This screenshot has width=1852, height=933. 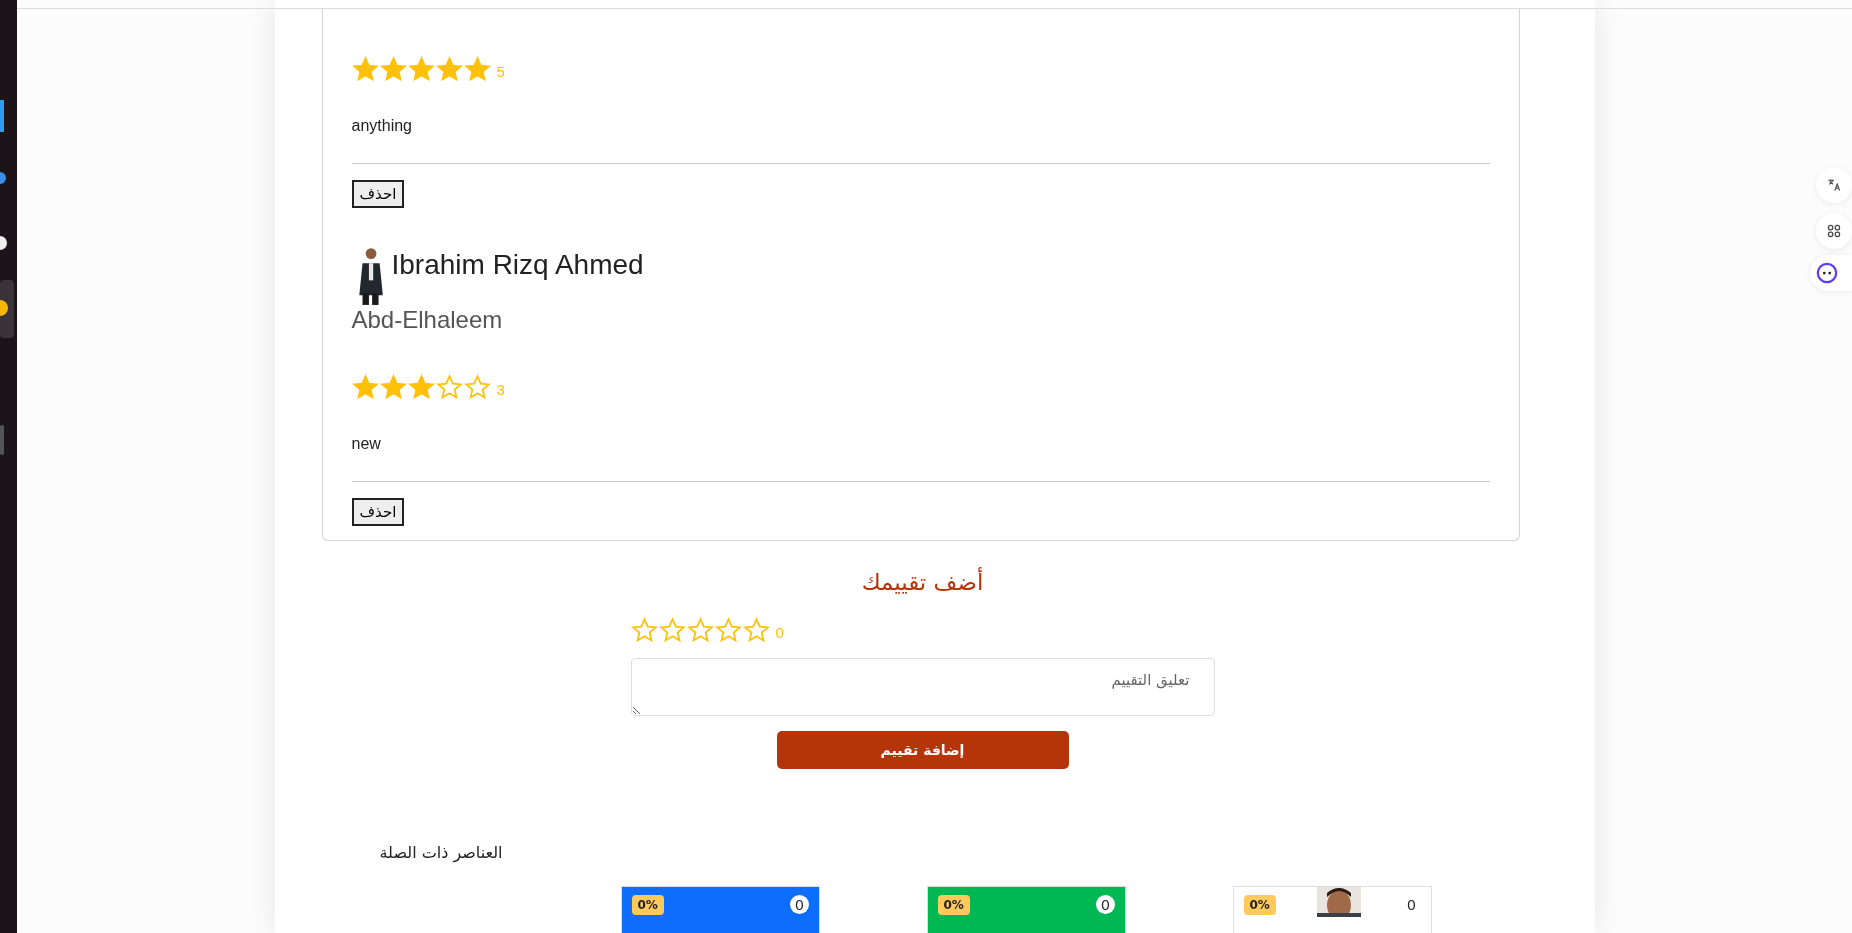 I want to click on grid-icon, so click(x=1834, y=231).